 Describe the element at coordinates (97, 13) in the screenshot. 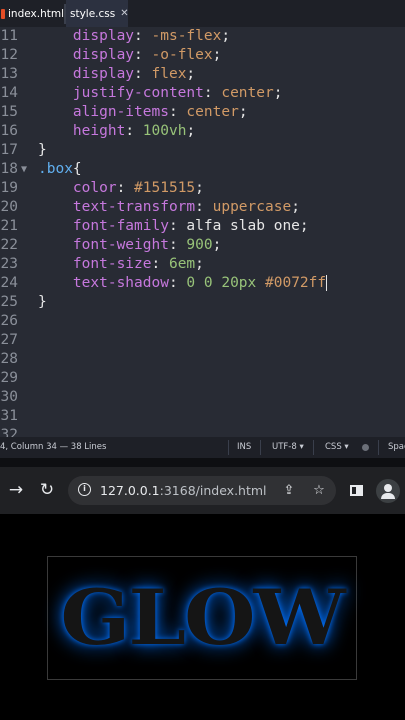

I see `tab-style-css: style.css ✕` at that location.